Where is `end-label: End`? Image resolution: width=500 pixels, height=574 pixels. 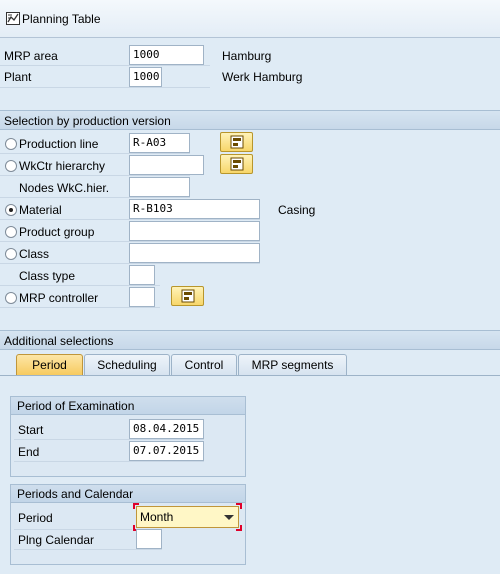 end-label: End is located at coordinates (29, 452).